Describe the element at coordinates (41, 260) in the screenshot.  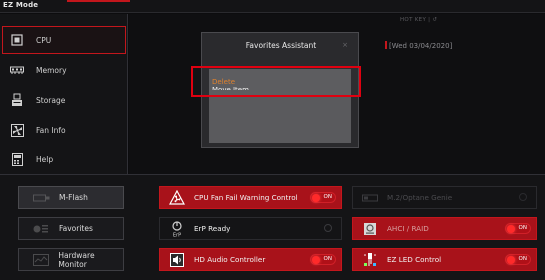
I see `monitor-icon` at that location.